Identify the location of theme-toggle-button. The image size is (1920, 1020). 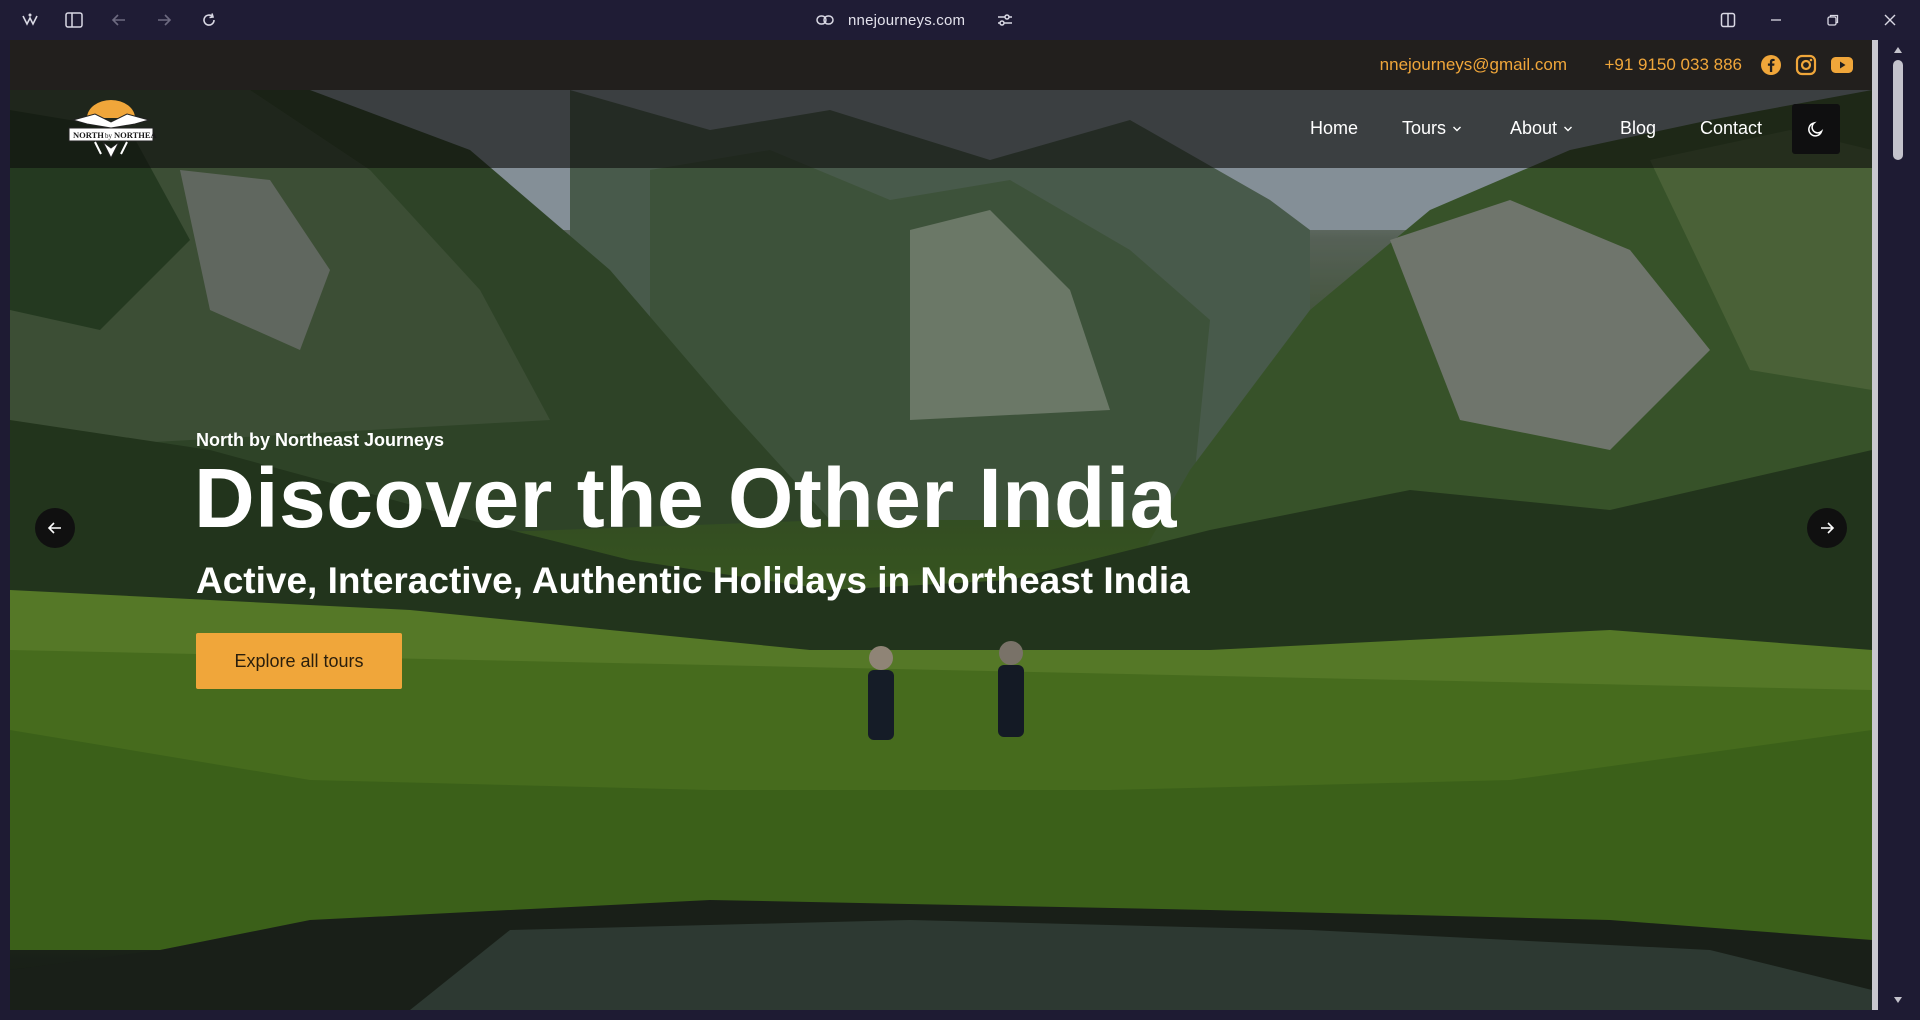
(1816, 129).